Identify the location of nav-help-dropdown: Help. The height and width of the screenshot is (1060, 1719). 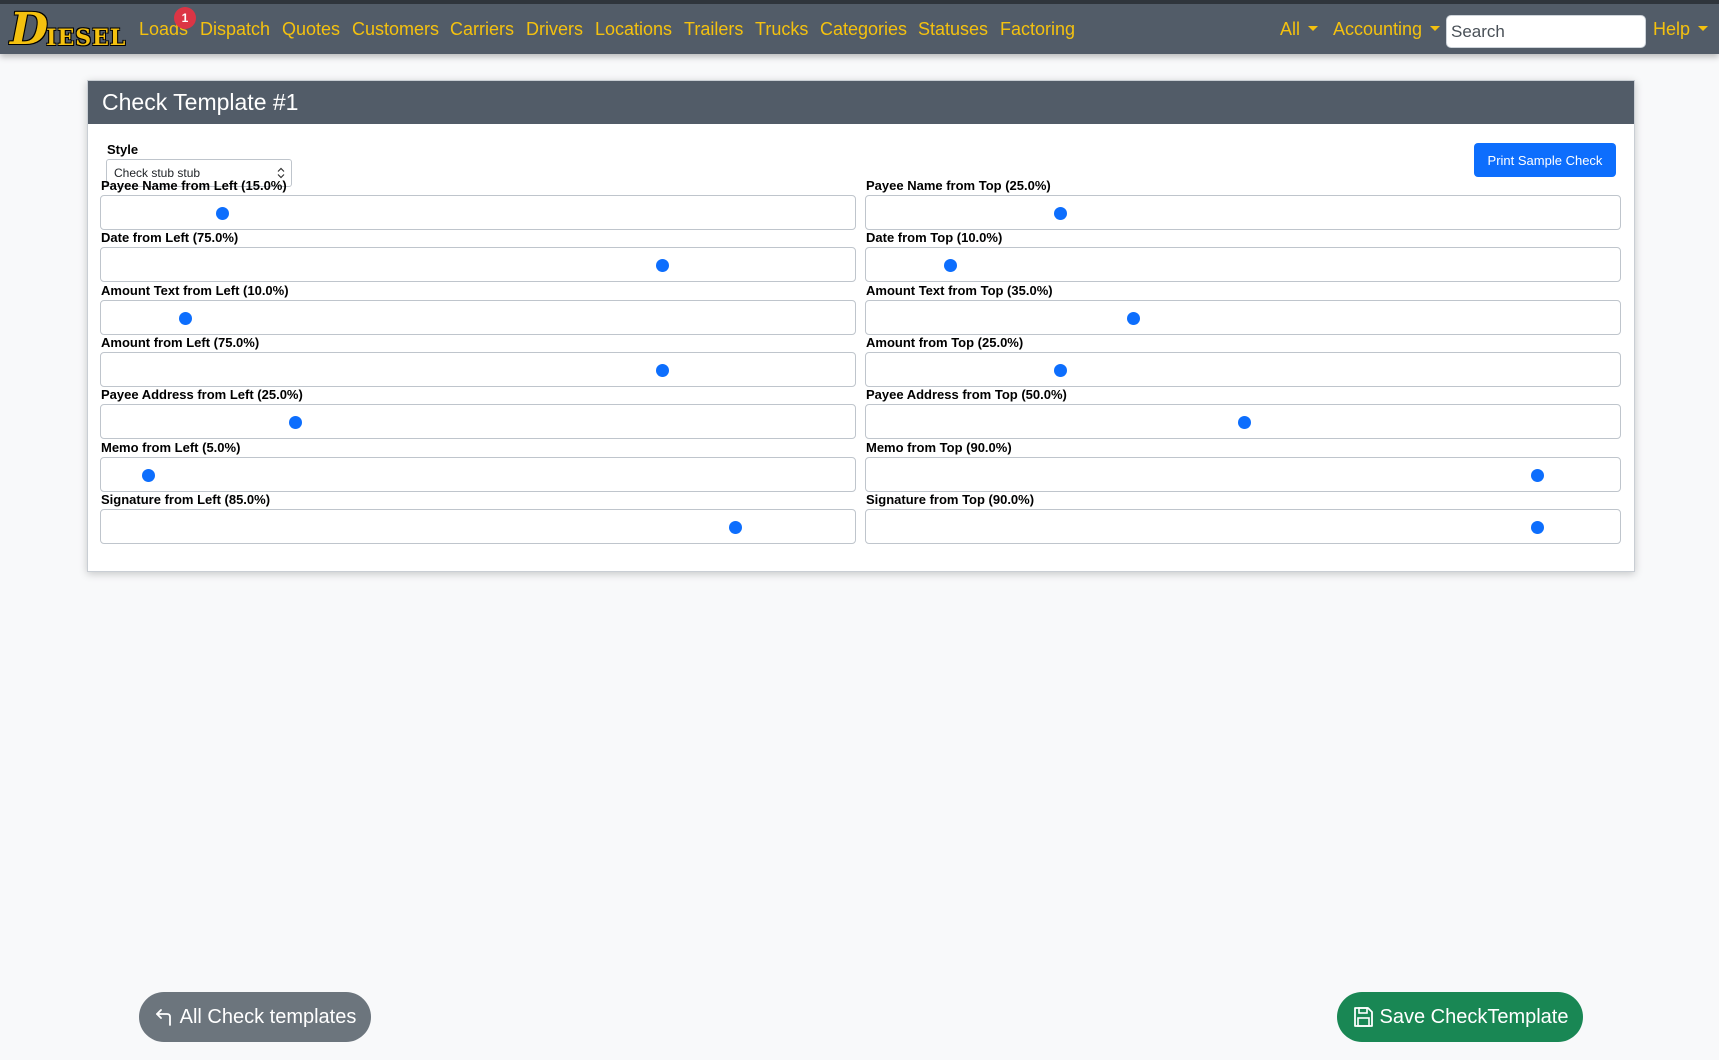
(1681, 29).